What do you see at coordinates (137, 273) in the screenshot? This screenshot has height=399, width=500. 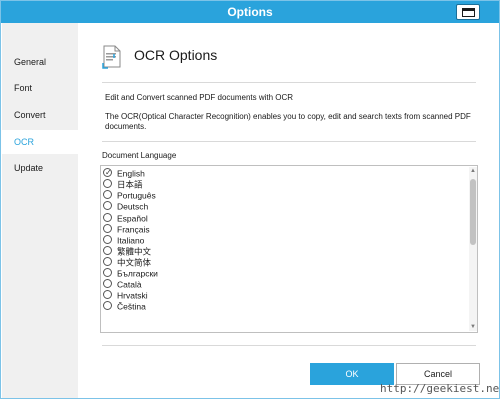 I see `language-label: Български` at bounding box center [137, 273].